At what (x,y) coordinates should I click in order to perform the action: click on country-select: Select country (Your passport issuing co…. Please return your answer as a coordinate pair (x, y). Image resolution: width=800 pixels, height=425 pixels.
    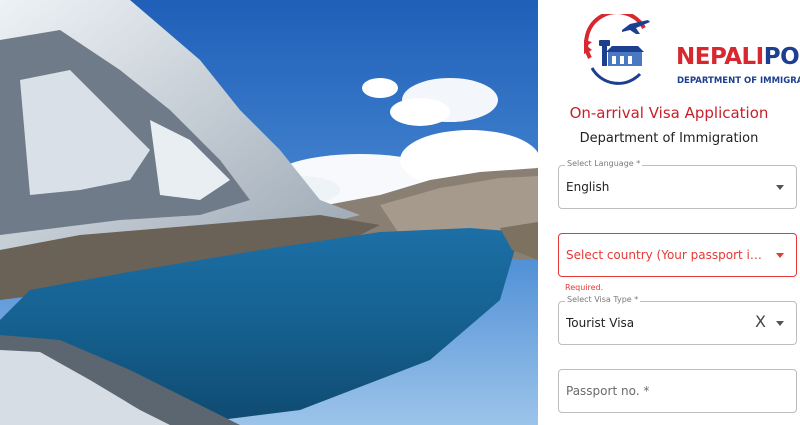
    Looking at the image, I should click on (677, 255).